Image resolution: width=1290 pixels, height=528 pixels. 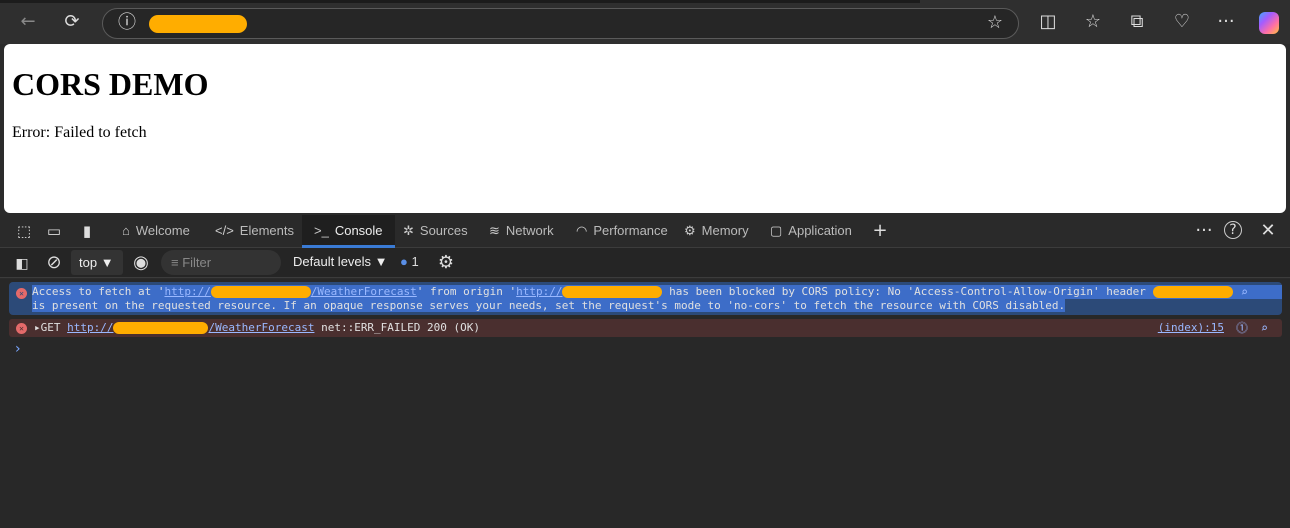 What do you see at coordinates (1048, 22) in the screenshot?
I see `split-screen-icon: ◫` at bounding box center [1048, 22].